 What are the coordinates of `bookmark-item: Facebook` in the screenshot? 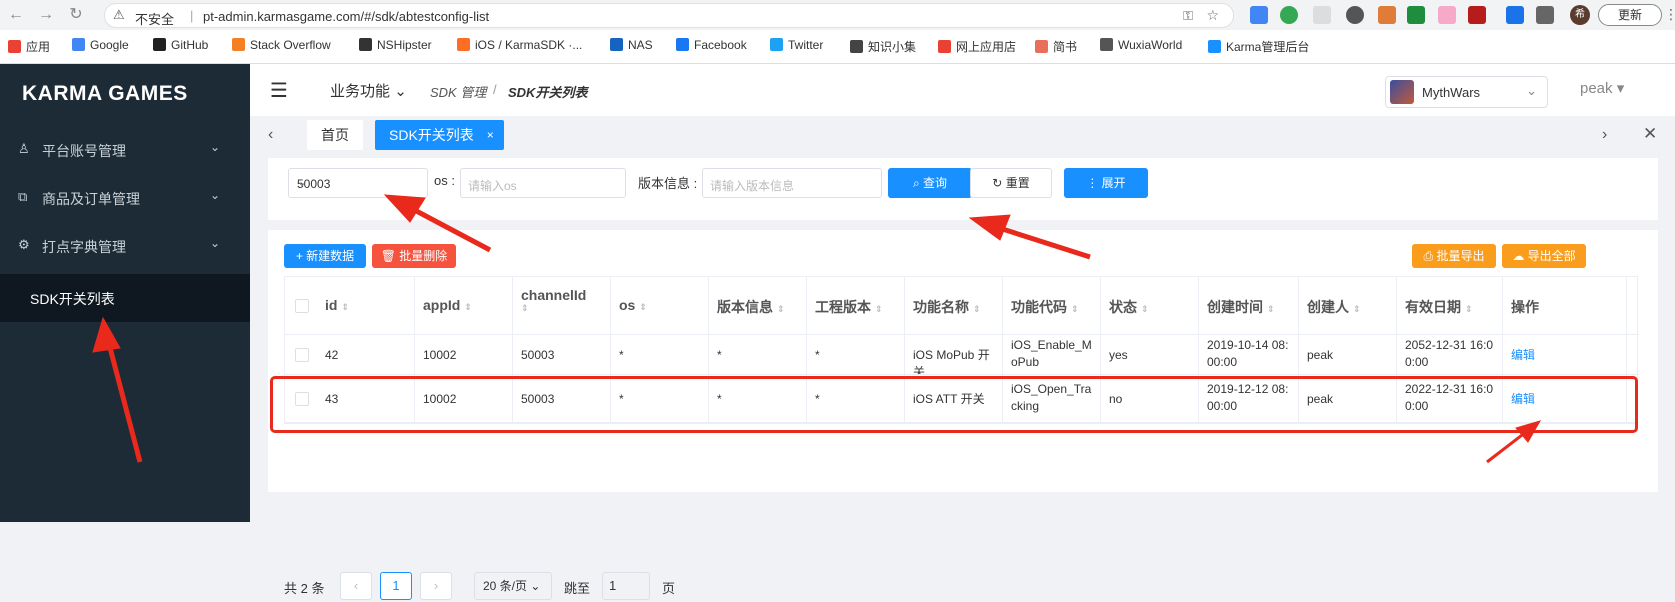 It's located at (711, 45).